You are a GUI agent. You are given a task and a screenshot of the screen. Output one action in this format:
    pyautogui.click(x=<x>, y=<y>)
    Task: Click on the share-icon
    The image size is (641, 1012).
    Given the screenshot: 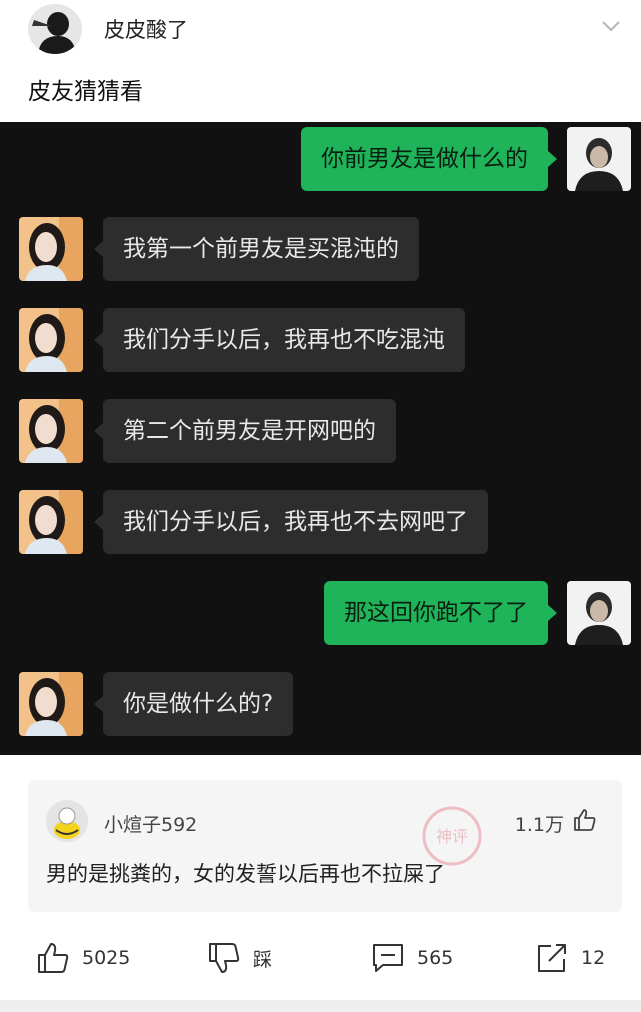 What is the action you would take?
    pyautogui.click(x=552, y=958)
    